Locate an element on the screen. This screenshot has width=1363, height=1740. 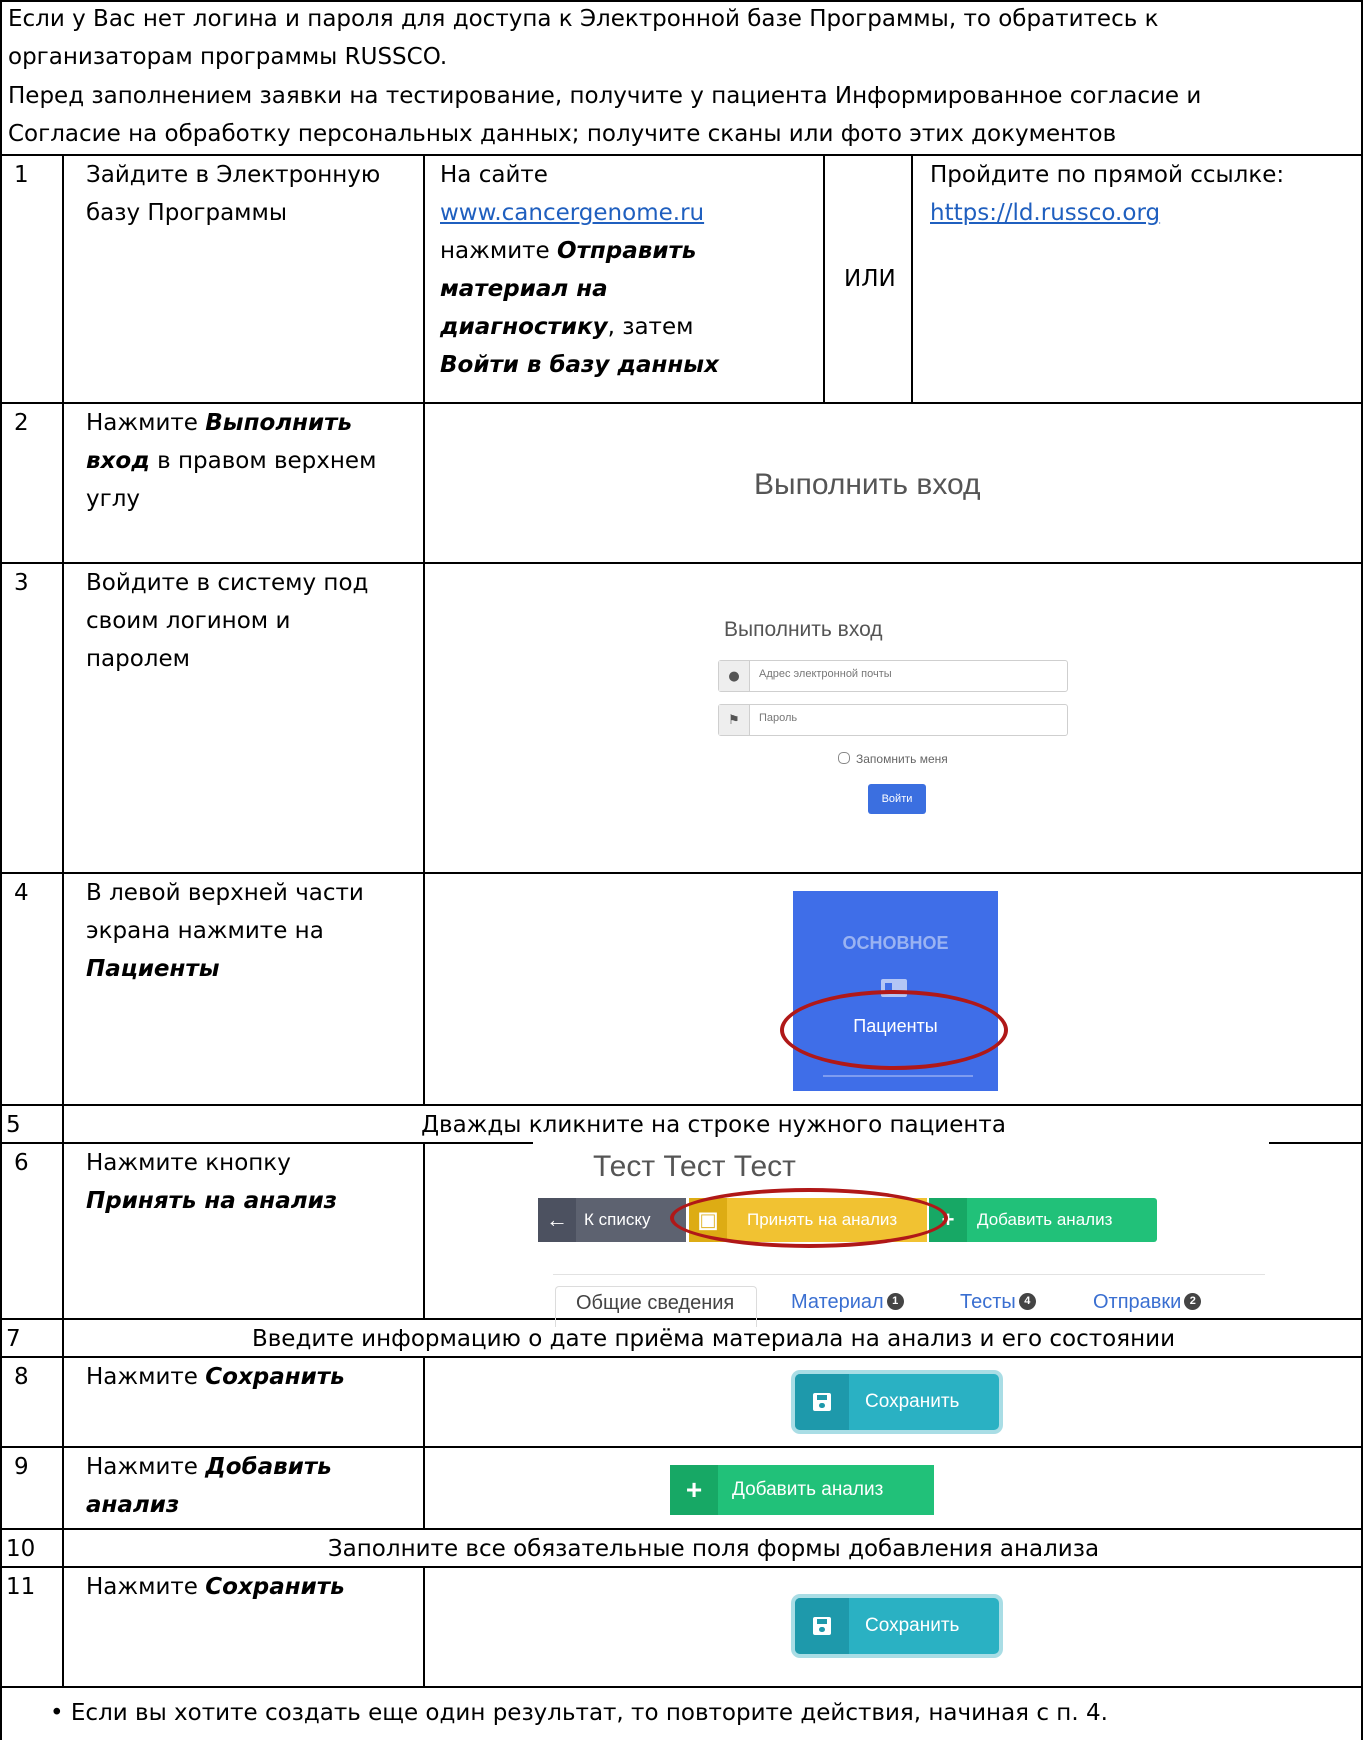
step-text: Нажмите Сохранить is located at coordinates (215, 1377).